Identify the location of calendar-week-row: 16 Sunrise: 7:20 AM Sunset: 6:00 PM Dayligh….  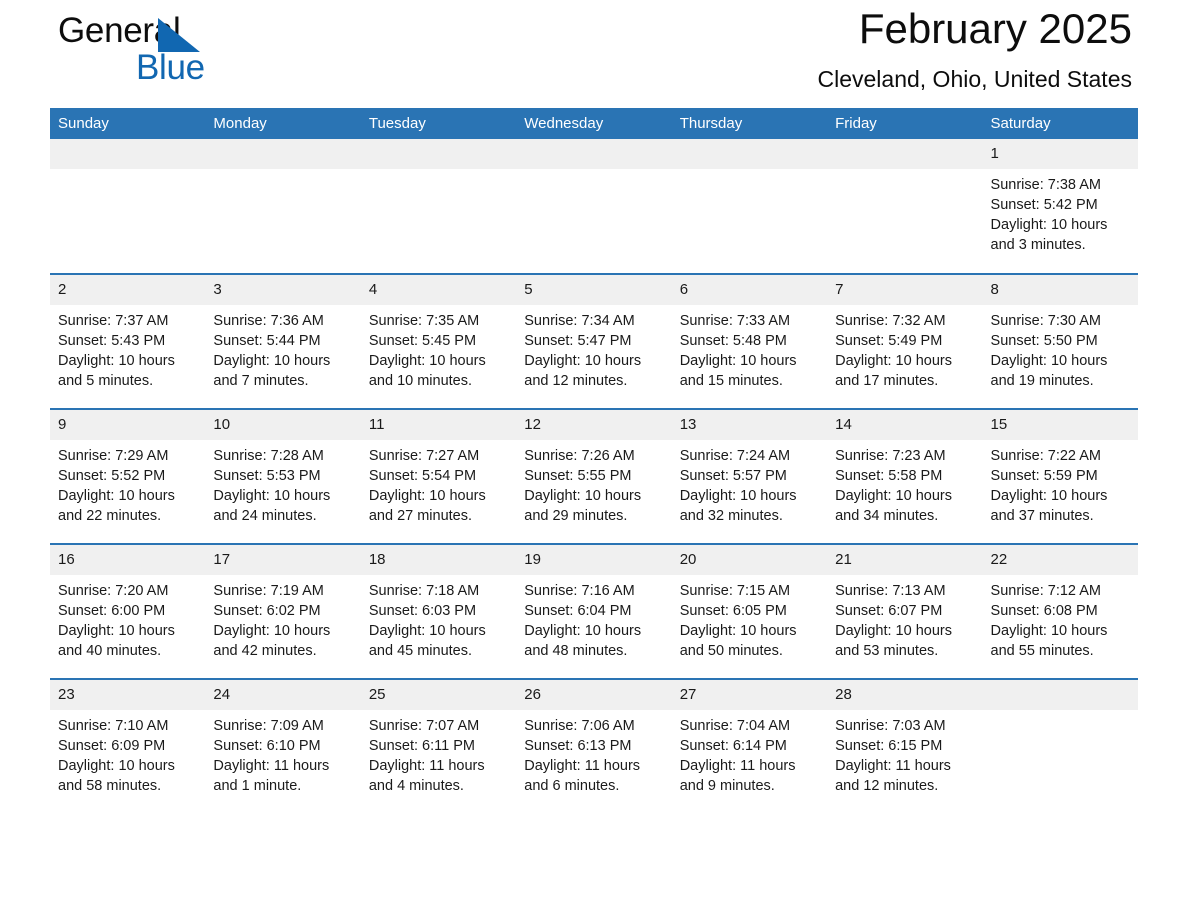
(594, 611).